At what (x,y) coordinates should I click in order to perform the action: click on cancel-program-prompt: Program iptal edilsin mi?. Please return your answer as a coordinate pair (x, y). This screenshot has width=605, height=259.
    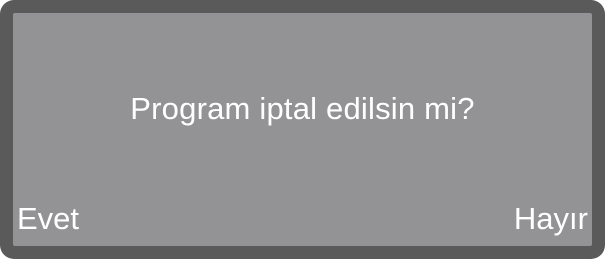
    Looking at the image, I should click on (302, 108).